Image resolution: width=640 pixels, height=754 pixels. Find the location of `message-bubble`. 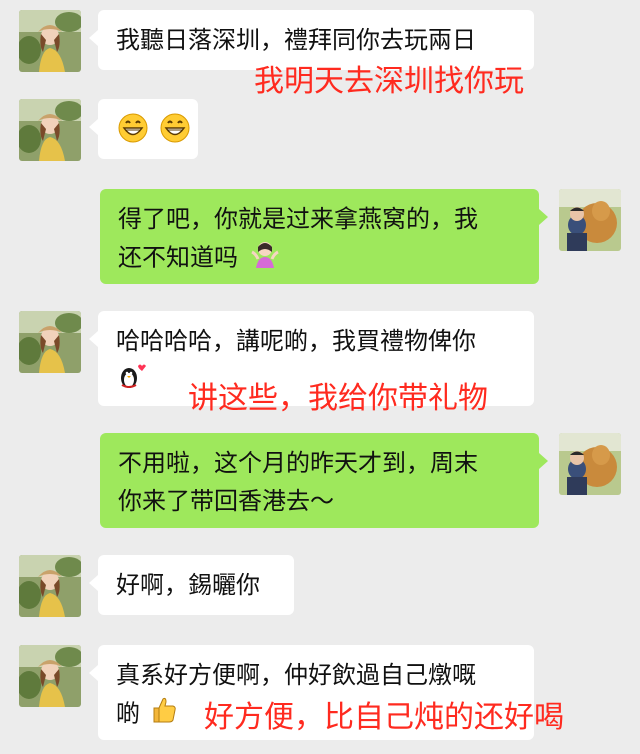

message-bubble is located at coordinates (143, 129).